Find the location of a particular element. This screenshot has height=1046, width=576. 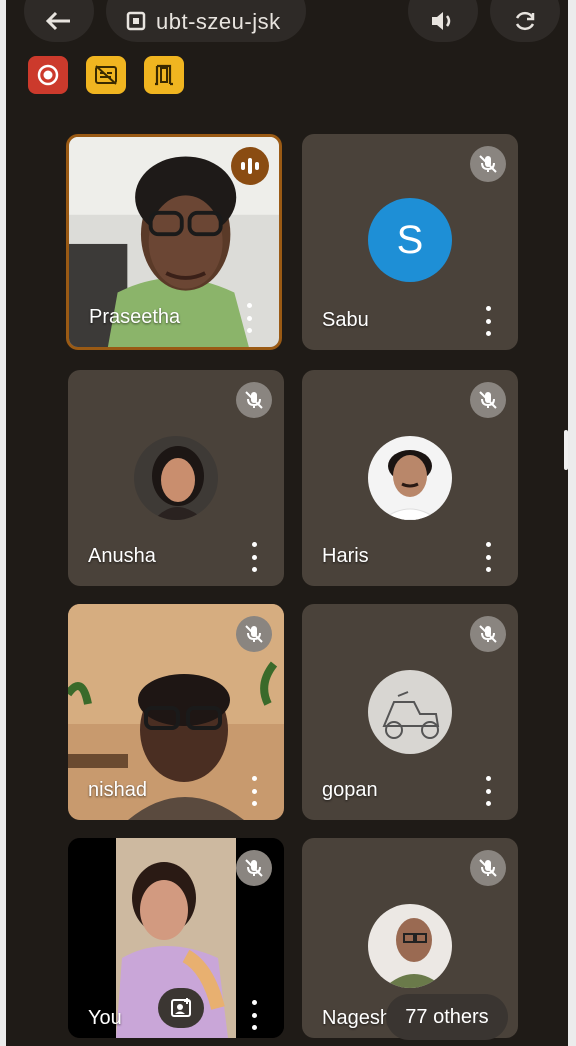

participant-tile-nishad: nishad is located at coordinates (176, 712).